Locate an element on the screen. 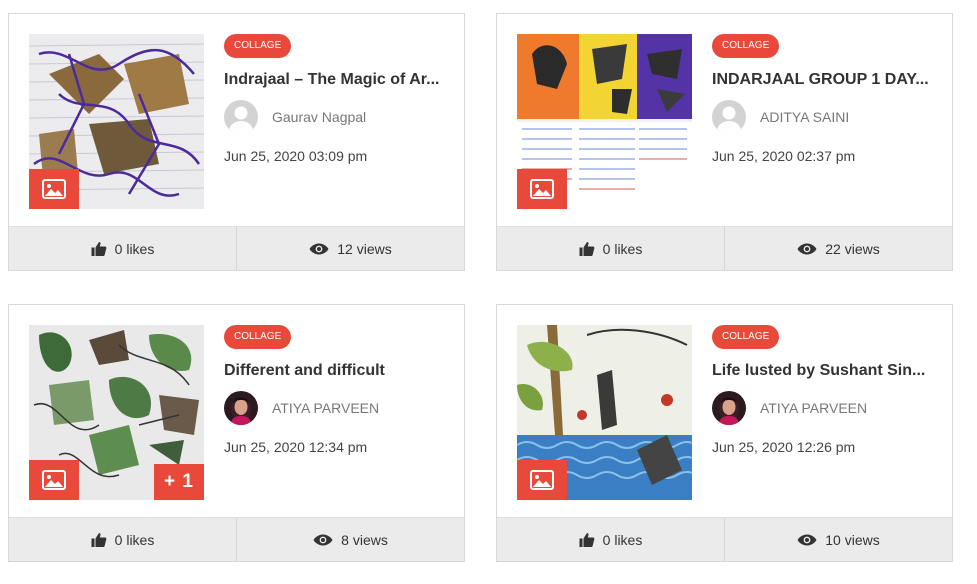  stats-bar: 0 likes 12 views is located at coordinates (236, 248).